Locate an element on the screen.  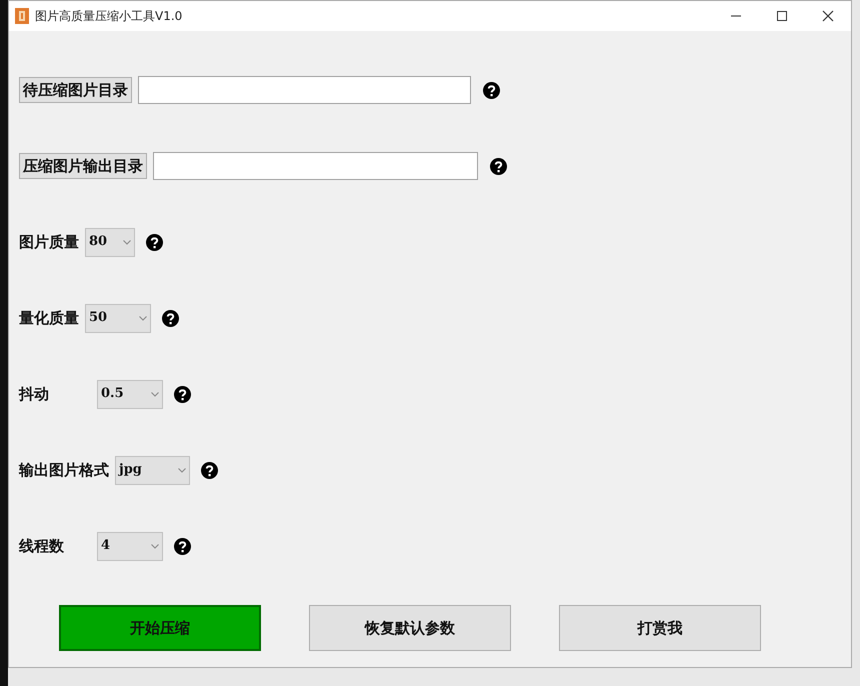
browse-button: 压缩图片输出目录 is located at coordinates (83, 166).